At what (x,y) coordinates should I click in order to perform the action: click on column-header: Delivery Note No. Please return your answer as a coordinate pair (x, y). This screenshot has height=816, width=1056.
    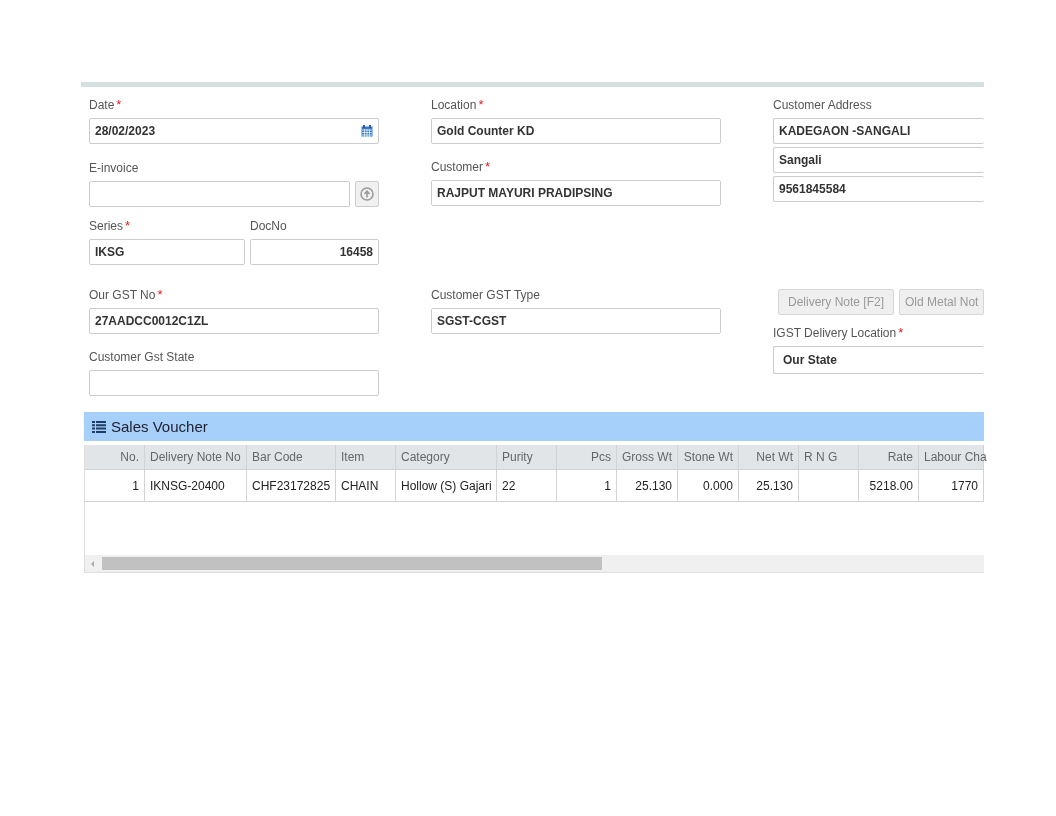
    Looking at the image, I should click on (196, 457).